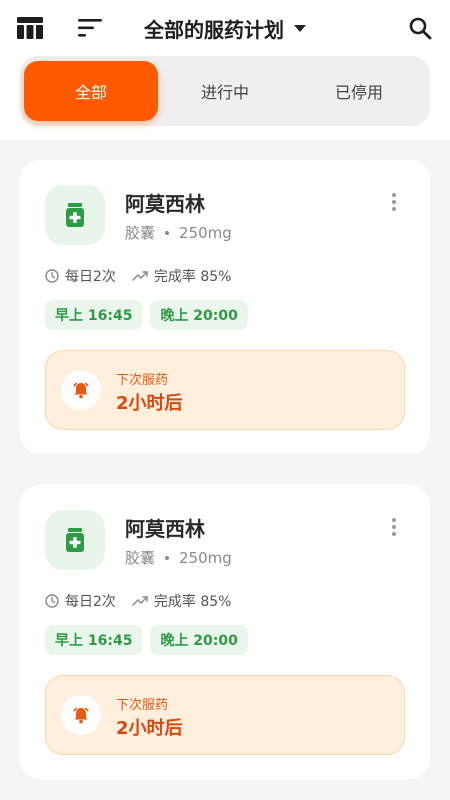 This screenshot has height=800, width=450. What do you see at coordinates (214, 29) in the screenshot?
I see `page-title: 全部的服药计划` at bounding box center [214, 29].